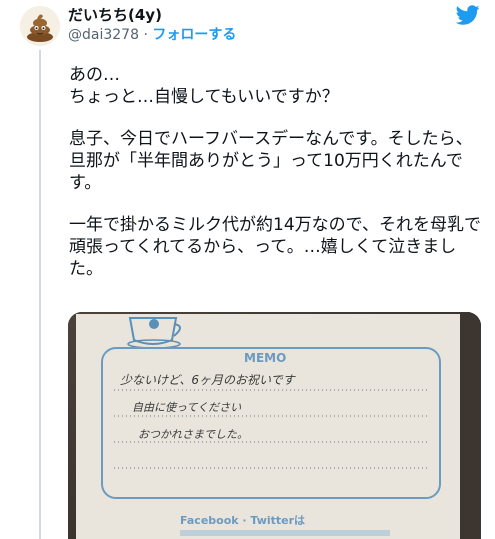 This screenshot has width=495, height=539. Describe the element at coordinates (204, 86) in the screenshot. I see `tweet-paragraph: あの… ちょっと…自慢してもいいですか？` at that location.